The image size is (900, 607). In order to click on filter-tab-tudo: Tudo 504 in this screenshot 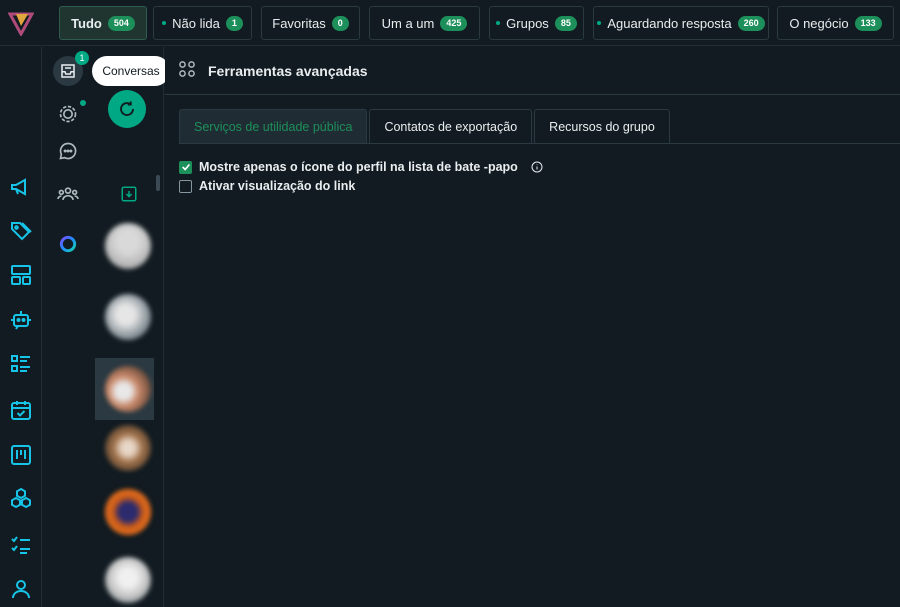, I will do `click(103, 23)`.